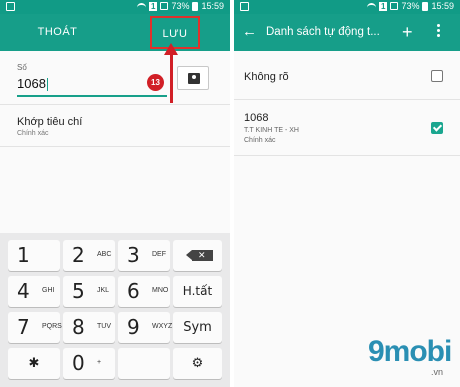 This screenshot has height=387, width=460. What do you see at coordinates (407, 32) in the screenshot?
I see `add-icon: +` at bounding box center [407, 32].